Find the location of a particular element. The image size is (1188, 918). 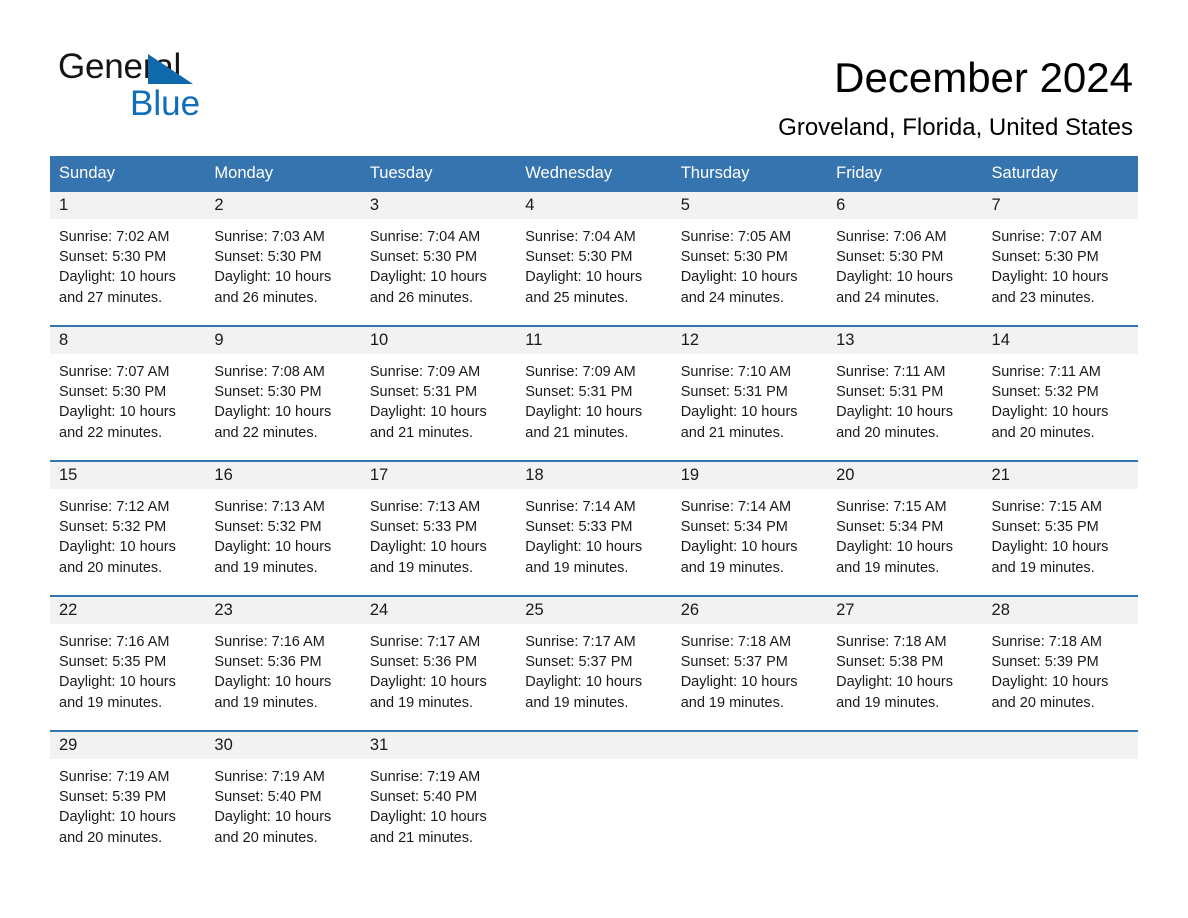

weekday-header-friday: Friday is located at coordinates (905, 174).